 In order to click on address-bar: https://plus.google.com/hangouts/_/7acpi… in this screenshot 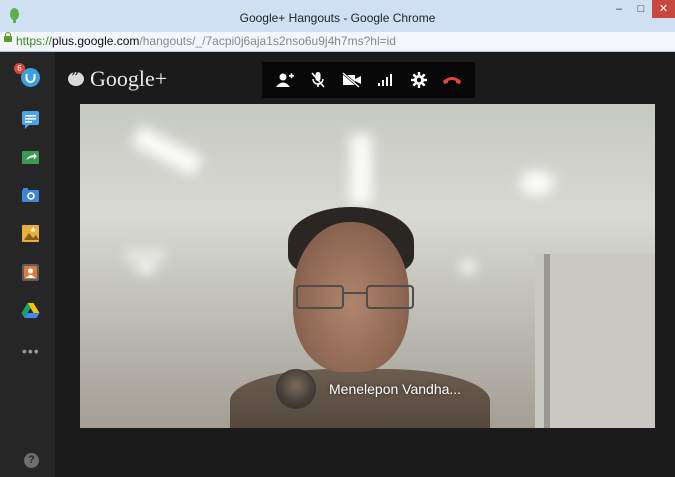, I will do `click(337, 42)`.